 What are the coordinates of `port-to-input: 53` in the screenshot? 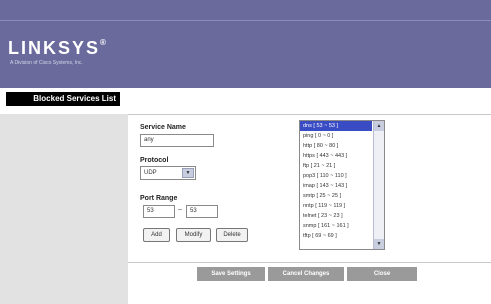 It's located at (202, 211).